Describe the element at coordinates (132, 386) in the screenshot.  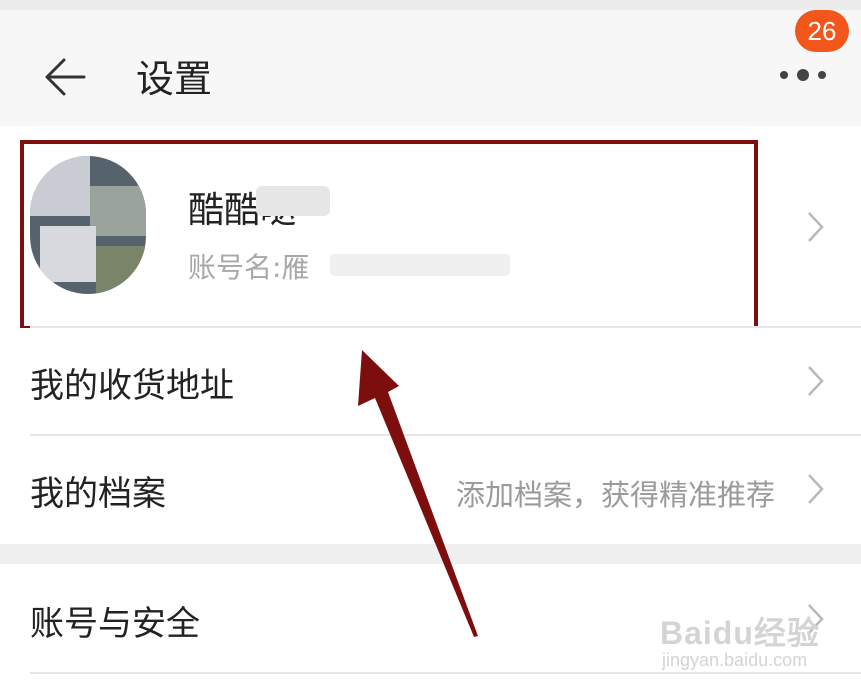
I see `address-label: 我的收货地址` at that location.